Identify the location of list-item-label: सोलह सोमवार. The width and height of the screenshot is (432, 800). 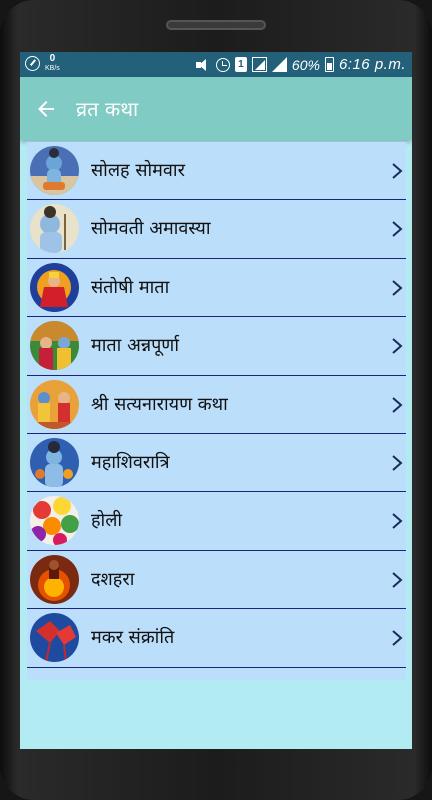
(138, 170).